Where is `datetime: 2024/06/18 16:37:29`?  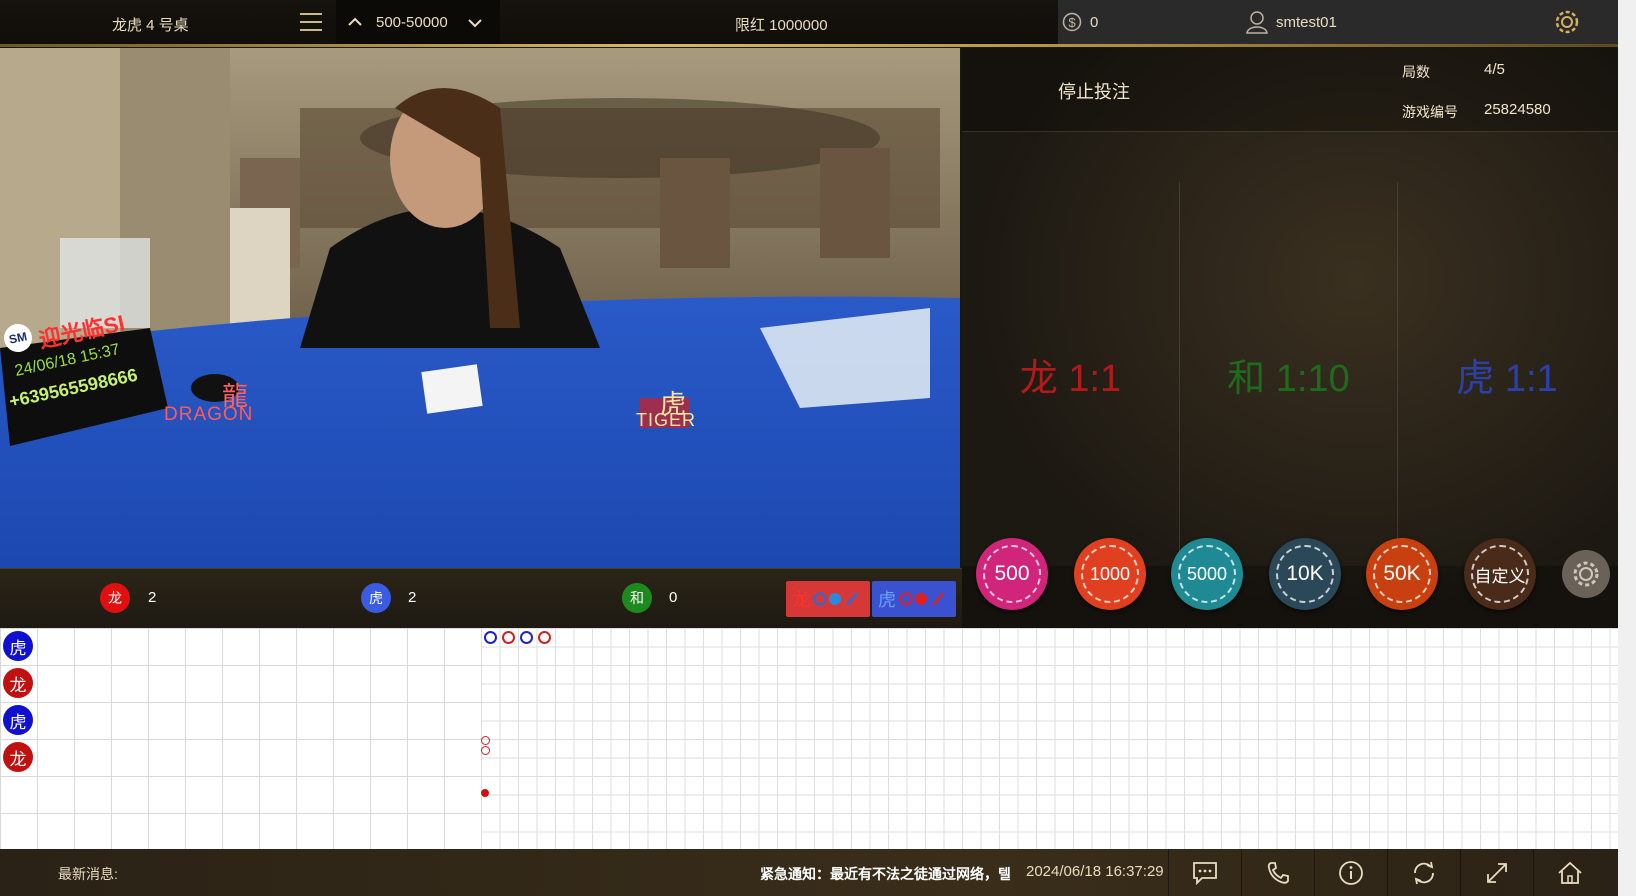
datetime: 2024/06/18 16:37:29 is located at coordinates (1095, 871).